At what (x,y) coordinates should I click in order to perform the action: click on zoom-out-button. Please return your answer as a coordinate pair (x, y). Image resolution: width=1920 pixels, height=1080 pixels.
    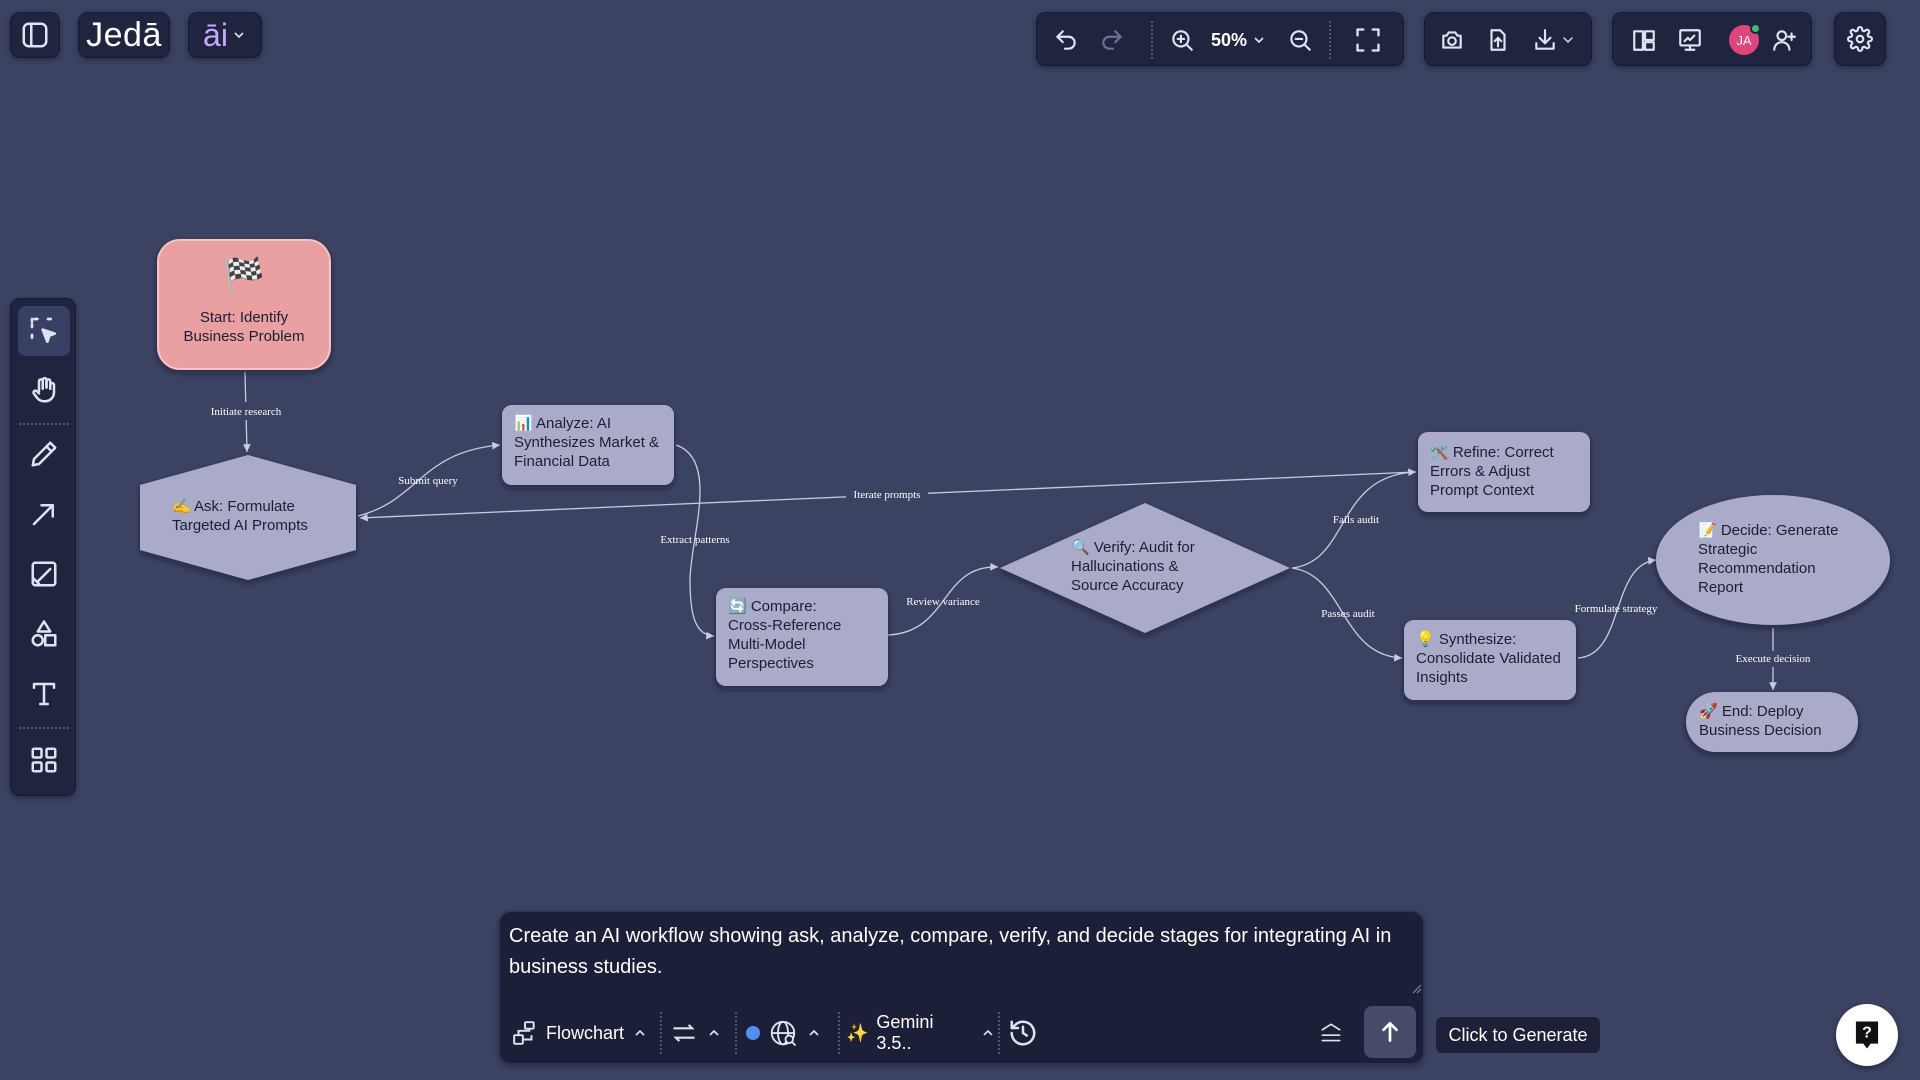
    Looking at the image, I should click on (1300, 40).